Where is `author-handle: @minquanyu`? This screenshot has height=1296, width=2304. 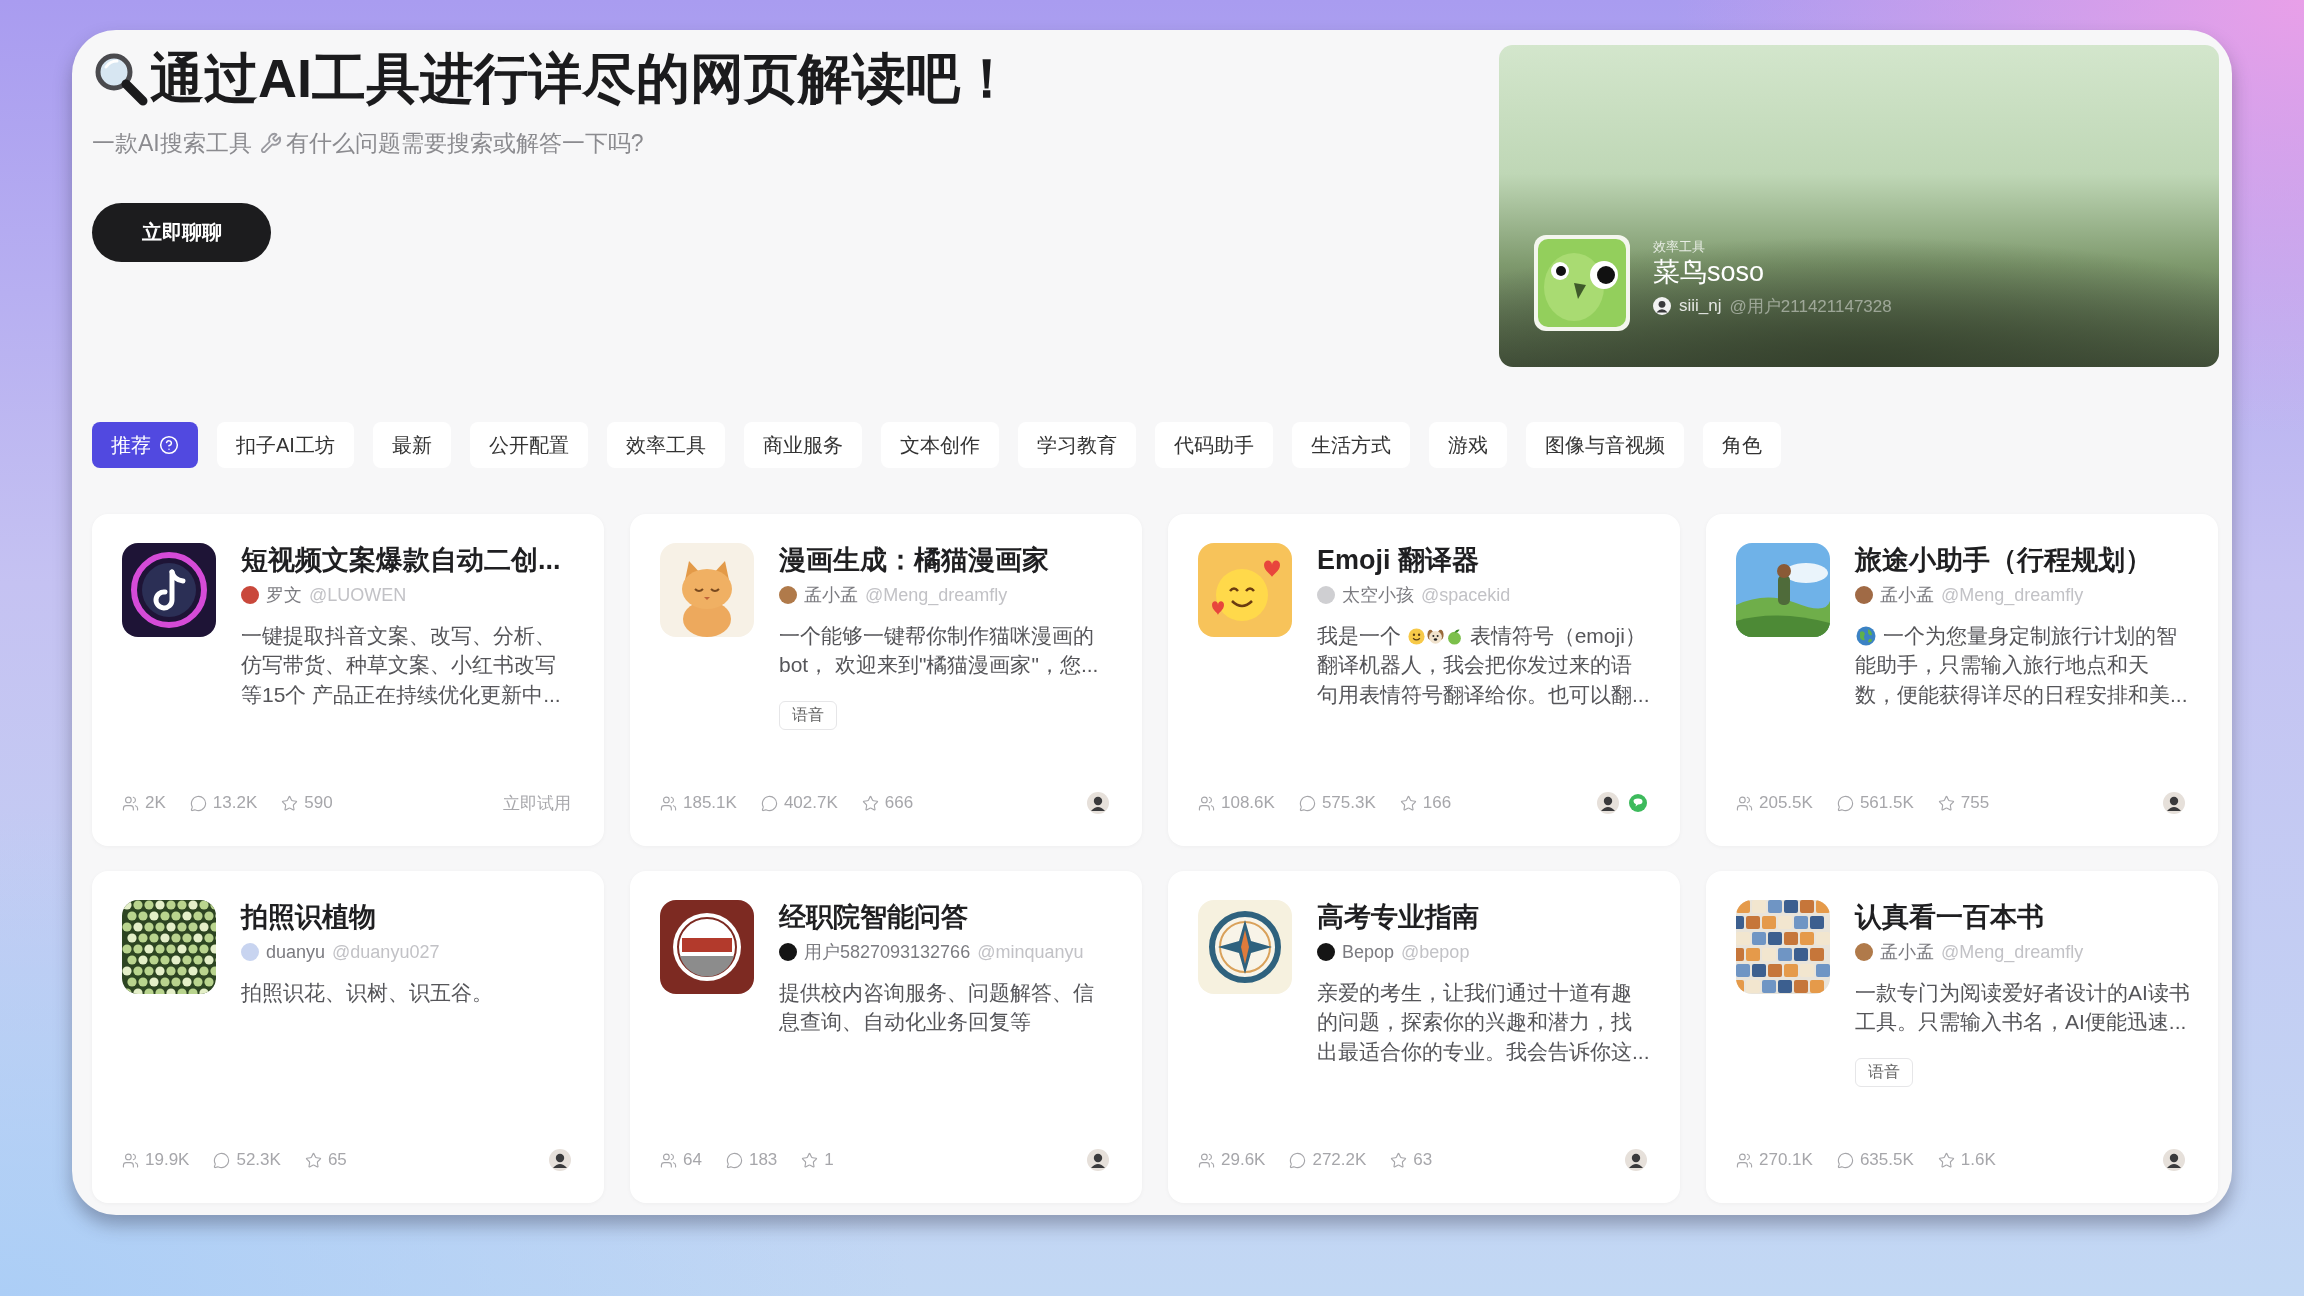
author-handle: @minquanyu is located at coordinates (1030, 952).